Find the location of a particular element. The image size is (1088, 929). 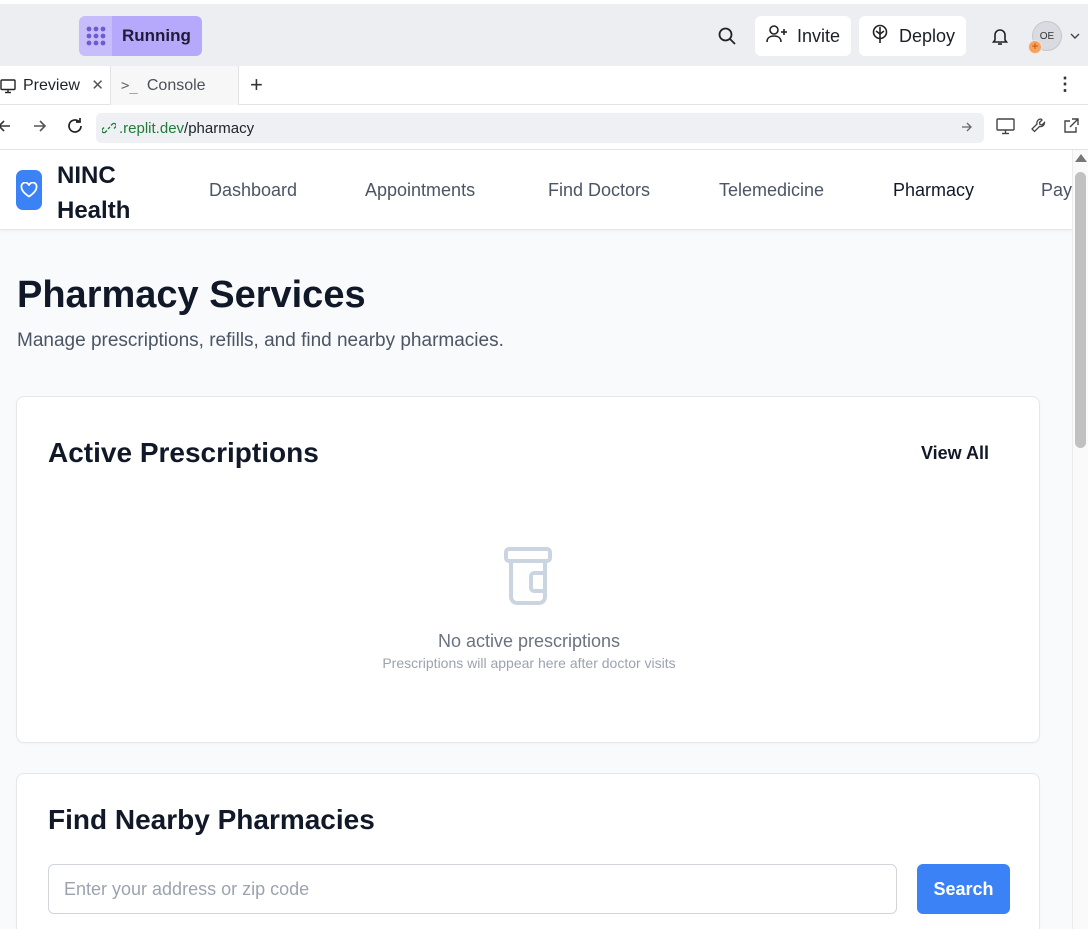

empty-state-title: No active prescriptions is located at coordinates (529, 641).